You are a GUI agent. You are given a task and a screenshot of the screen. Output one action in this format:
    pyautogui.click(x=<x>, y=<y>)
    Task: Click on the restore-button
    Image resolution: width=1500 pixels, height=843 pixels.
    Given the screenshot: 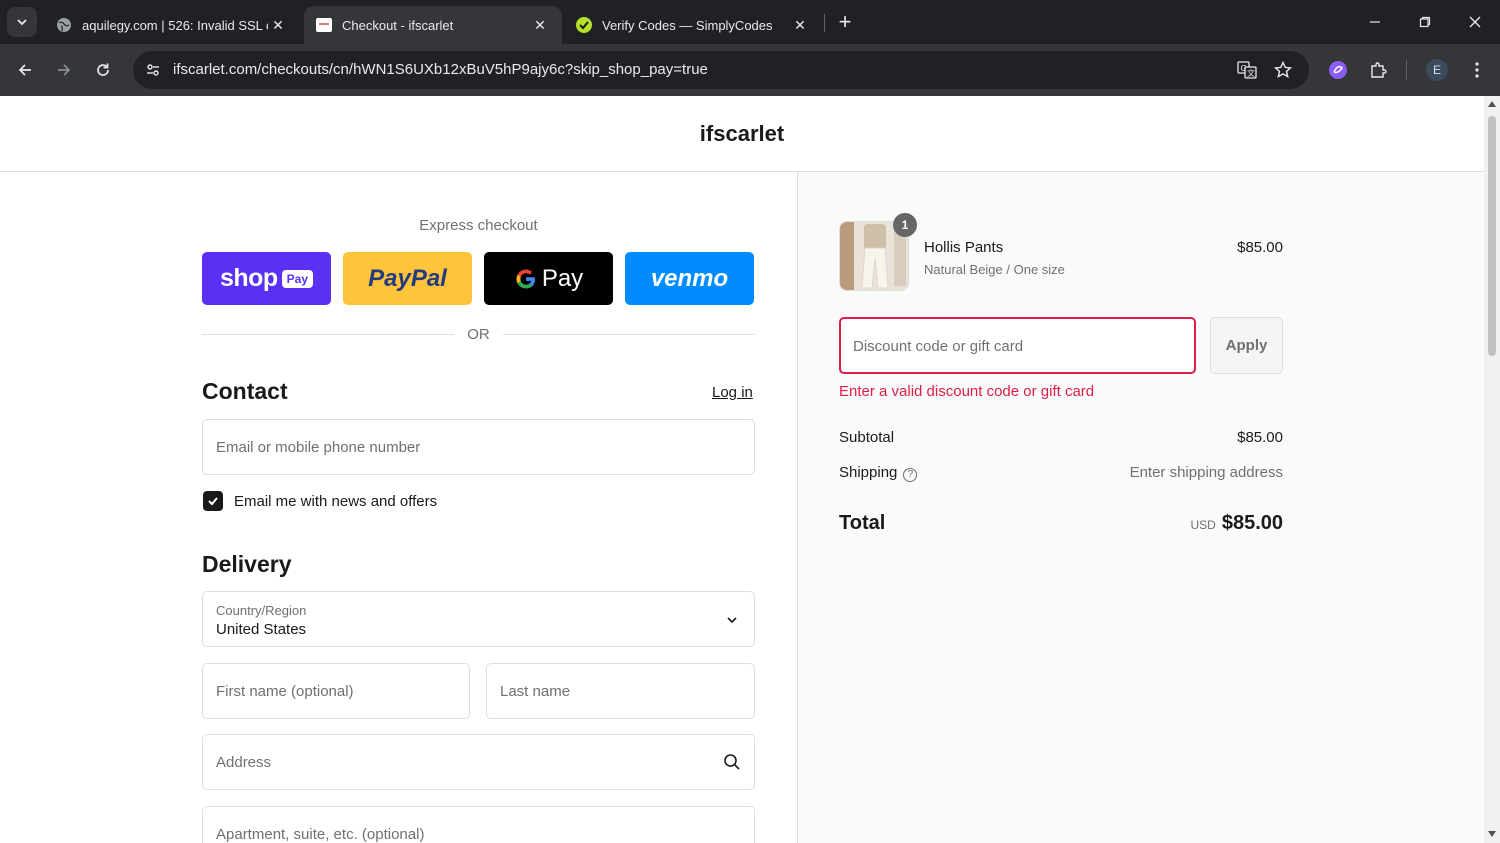 What is the action you would take?
    pyautogui.click(x=1425, y=22)
    